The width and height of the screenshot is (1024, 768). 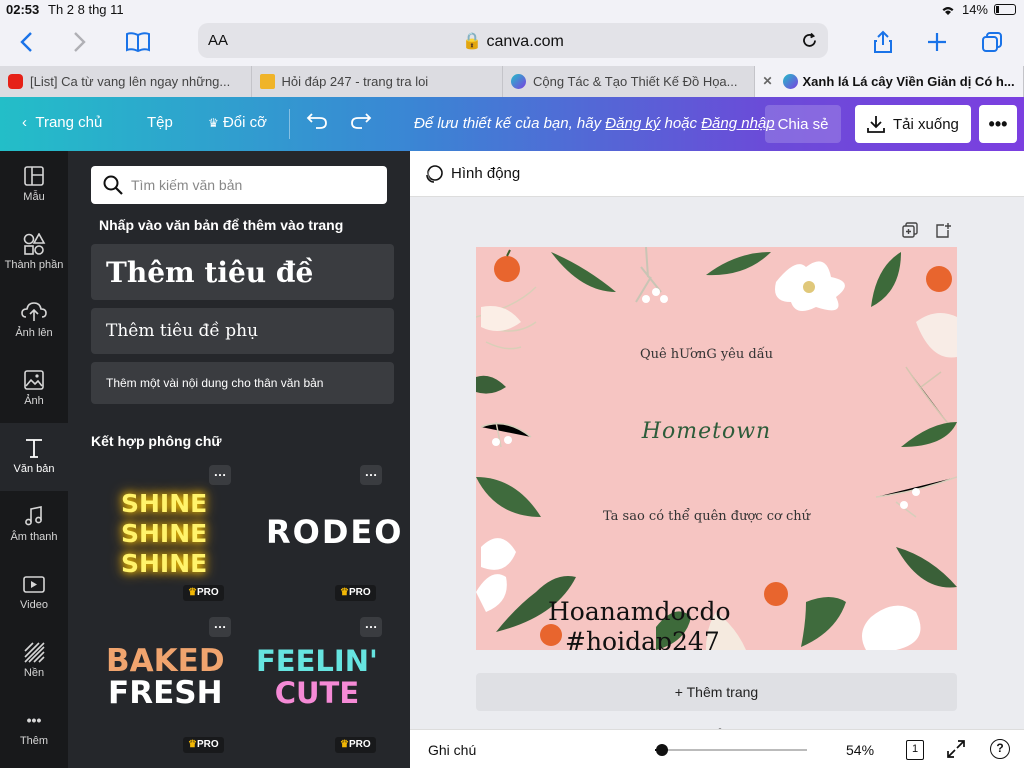 I want to click on rail-label: Văn bản, so click(x=34, y=469).